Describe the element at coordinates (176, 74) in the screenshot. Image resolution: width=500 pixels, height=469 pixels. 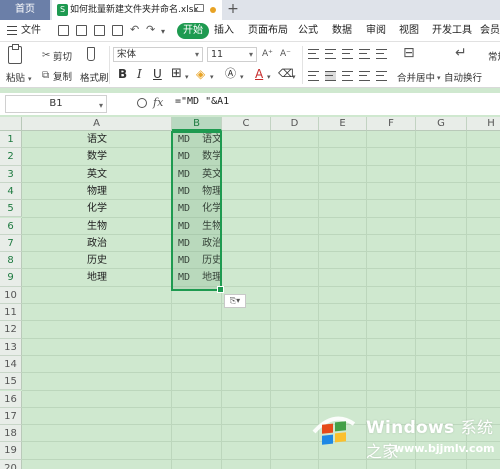
I see `borders-icon: ⊞` at that location.